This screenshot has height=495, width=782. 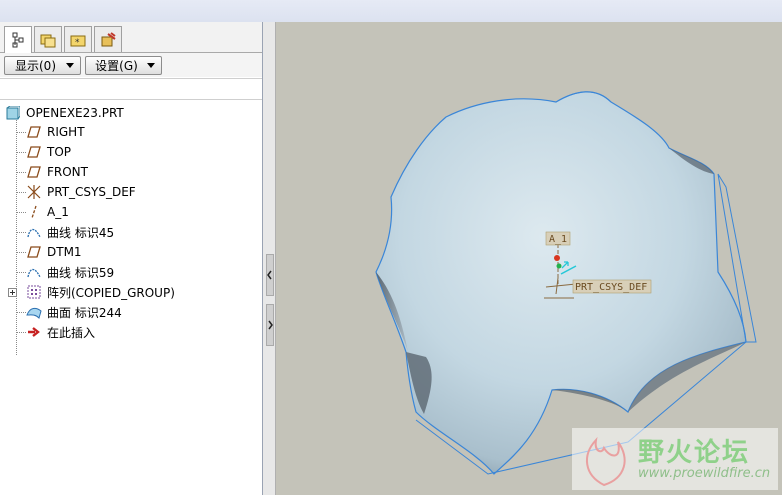 I want to click on tree-filter-row, so click(x=131, y=89).